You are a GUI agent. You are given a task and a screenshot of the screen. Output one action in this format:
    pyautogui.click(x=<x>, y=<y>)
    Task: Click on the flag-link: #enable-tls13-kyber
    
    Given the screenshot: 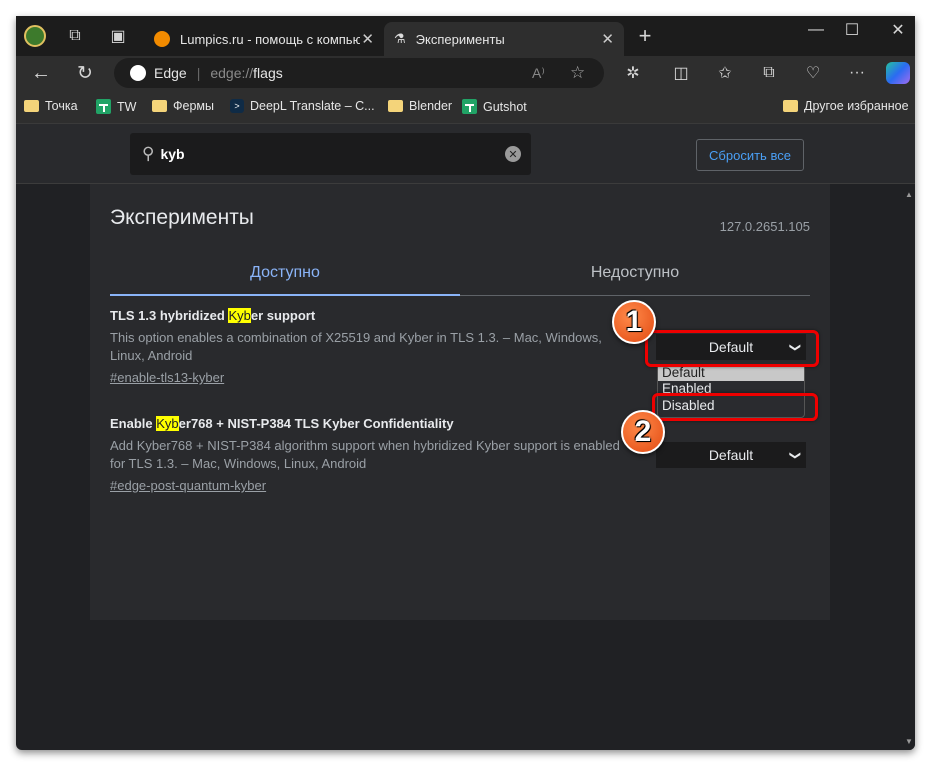 What is the action you would take?
    pyautogui.click(x=370, y=377)
    